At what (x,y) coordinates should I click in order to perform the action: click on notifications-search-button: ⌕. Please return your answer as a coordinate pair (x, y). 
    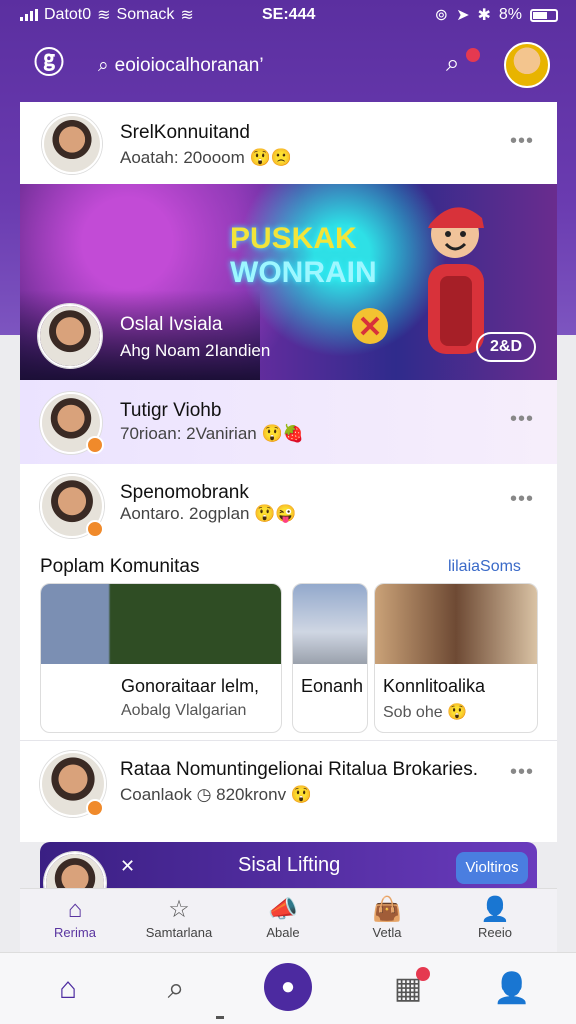
    Looking at the image, I should click on (463, 65).